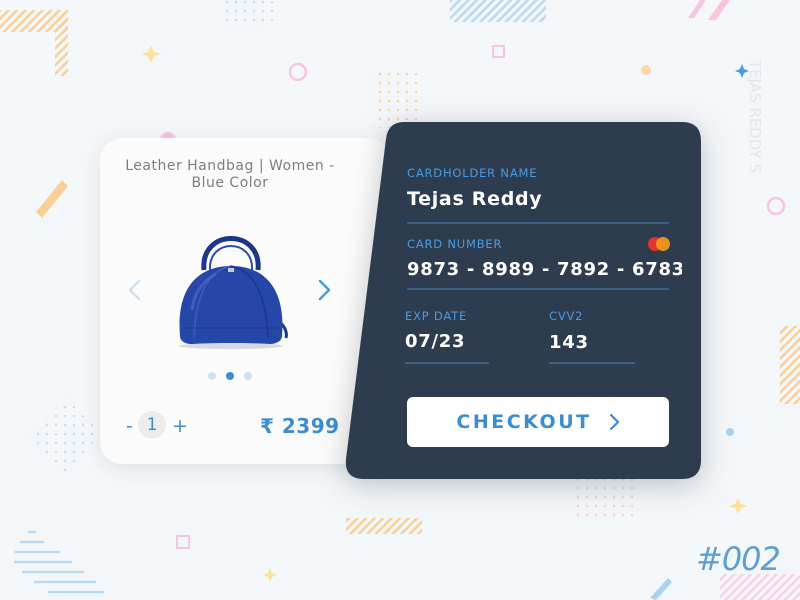 The image size is (800, 600). What do you see at coordinates (455, 244) in the screenshot?
I see `card-number-label: CARD NUMBER` at bounding box center [455, 244].